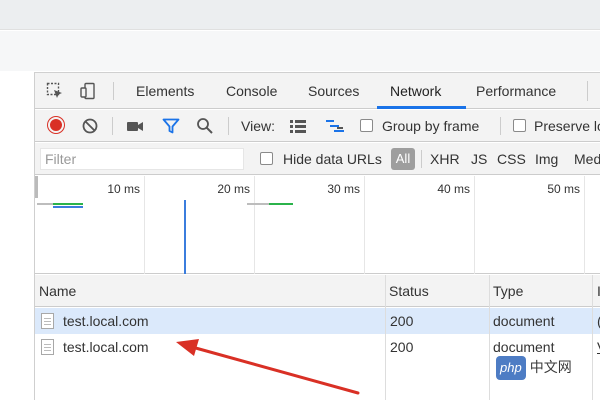  What do you see at coordinates (233, 189) in the screenshot?
I see `overview-tick-label: 20 ms` at bounding box center [233, 189].